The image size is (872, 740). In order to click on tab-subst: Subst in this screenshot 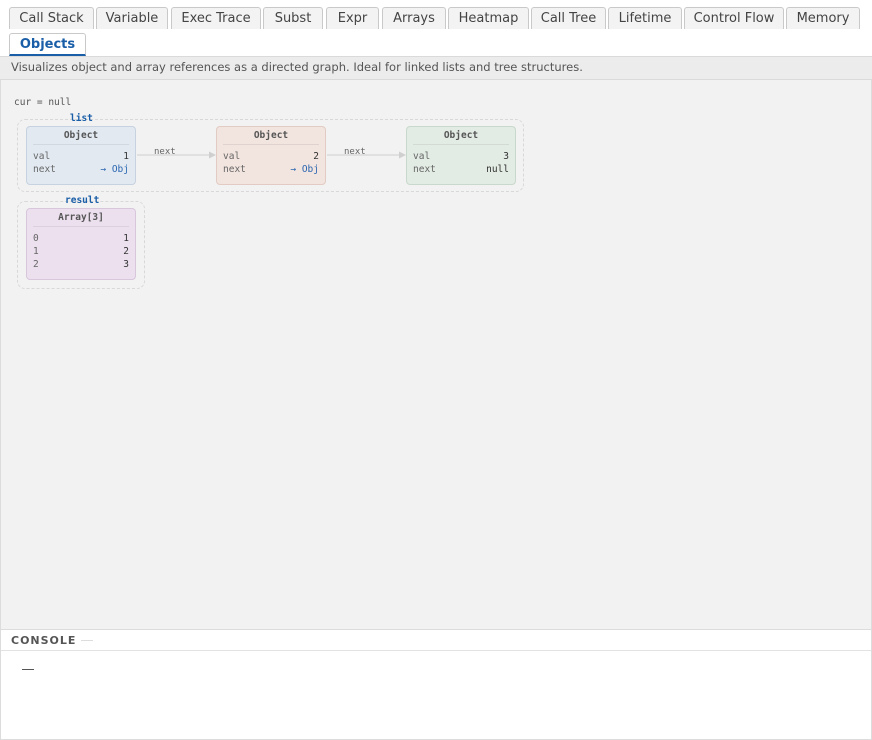, I will do `click(293, 18)`.